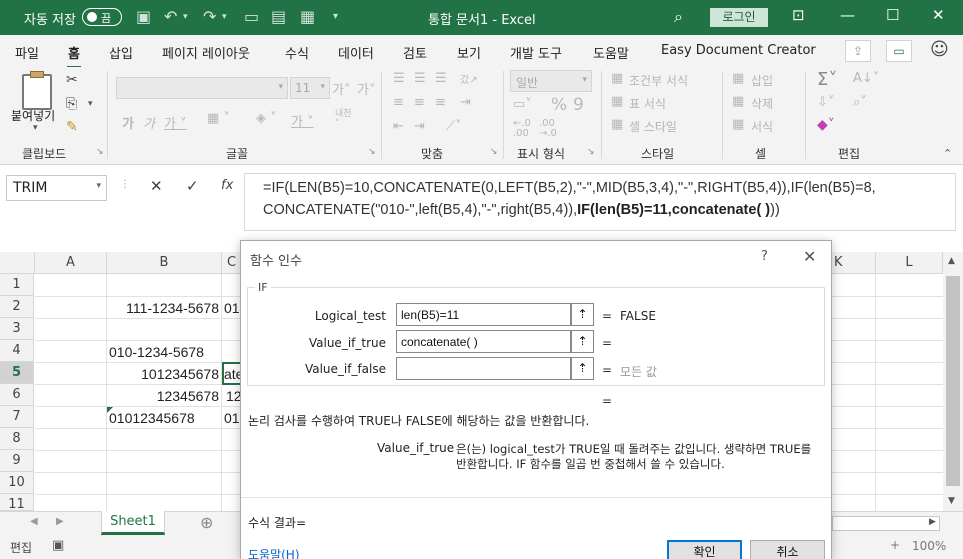 The height and width of the screenshot is (559, 963). What do you see at coordinates (202, 88) in the screenshot?
I see `font-name-combo: ▾` at bounding box center [202, 88].